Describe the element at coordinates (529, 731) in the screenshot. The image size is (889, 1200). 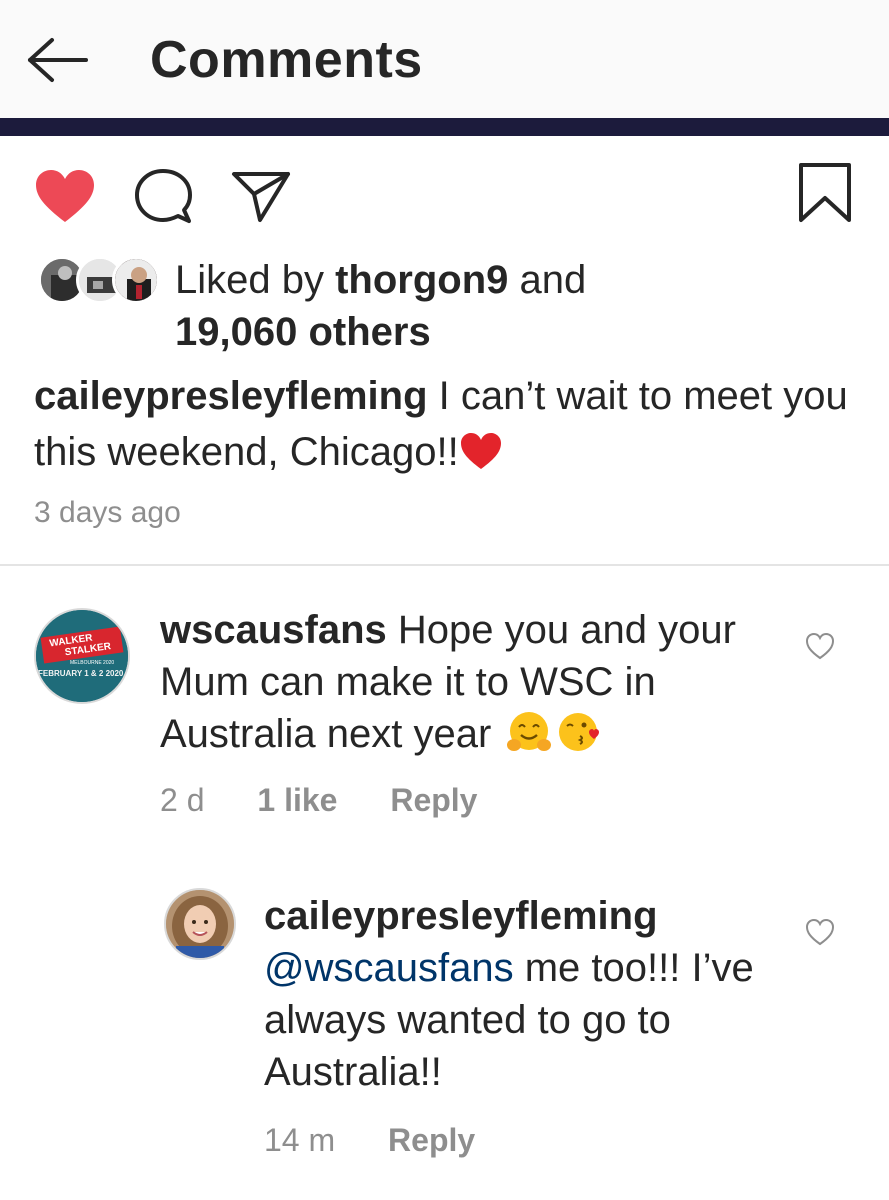
I see `hugging-face-emoji-icon` at that location.